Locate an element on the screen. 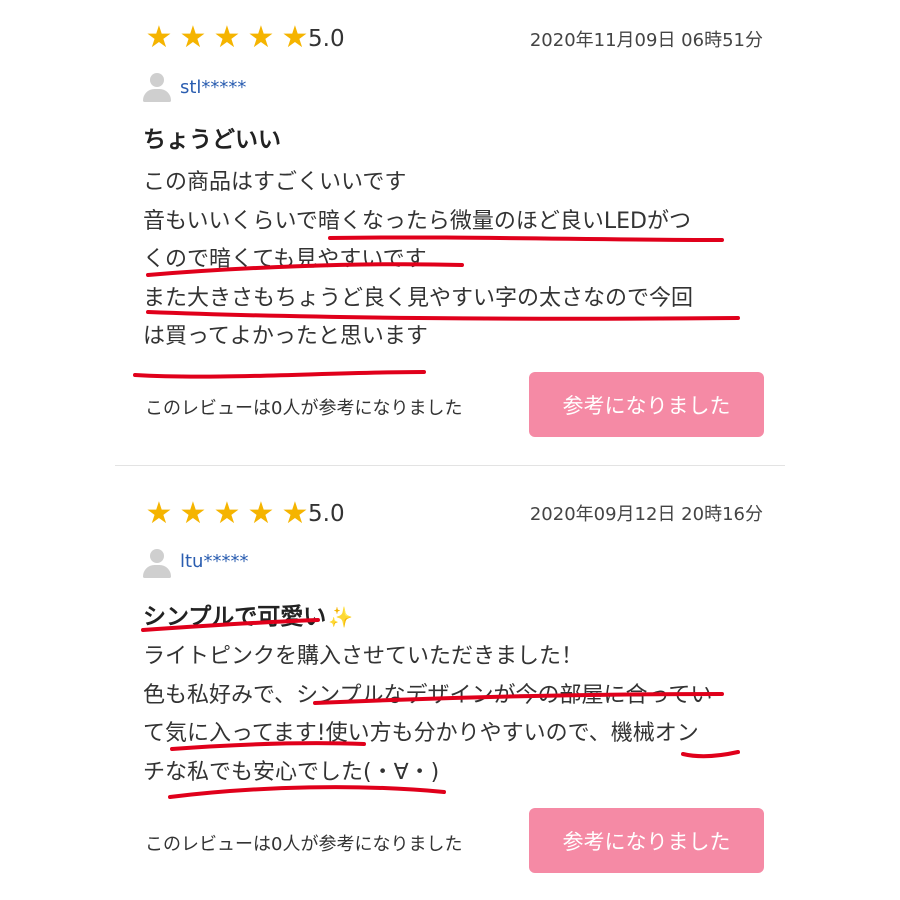 This screenshot has height=900, width=900. review-line: は買ってよかったと思います is located at coordinates (285, 336).